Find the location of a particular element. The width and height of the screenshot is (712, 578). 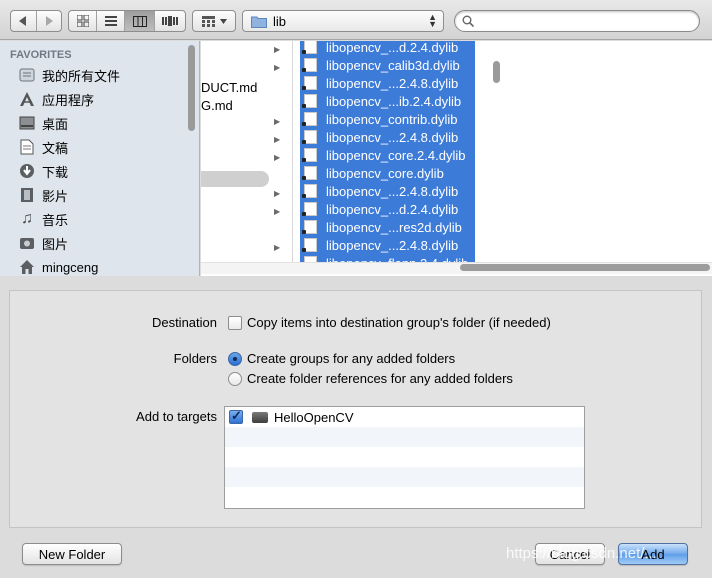

list-view-icon is located at coordinates (110, 21).